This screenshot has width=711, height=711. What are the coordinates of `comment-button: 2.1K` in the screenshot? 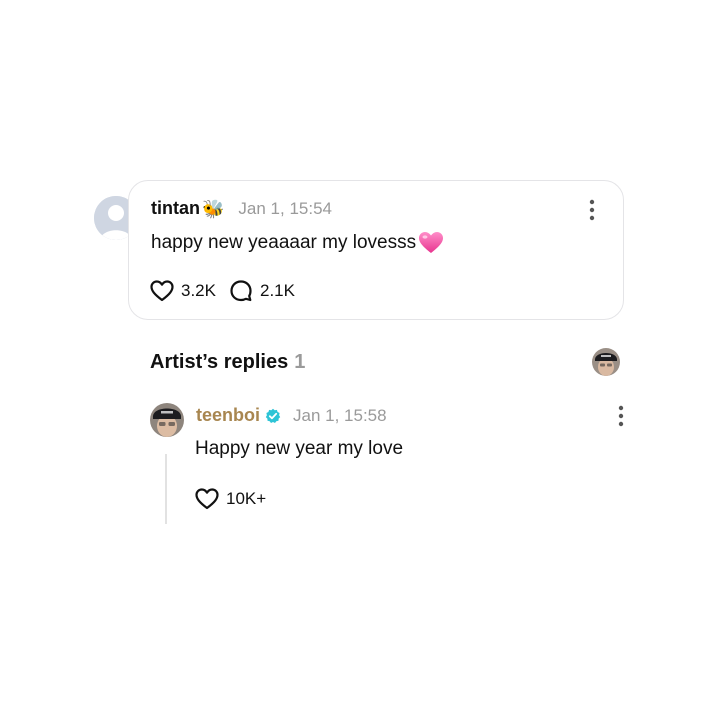 It's located at (261, 291).